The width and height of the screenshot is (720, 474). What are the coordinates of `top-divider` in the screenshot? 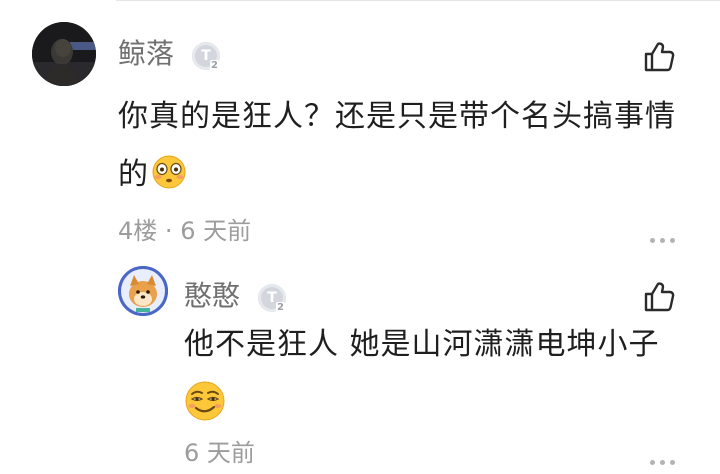 It's located at (418, 0).